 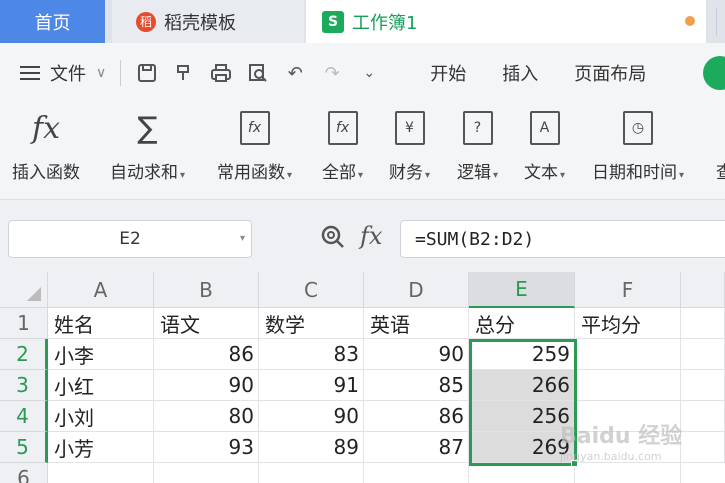 I want to click on docer-logo-icon: 稻, so click(x=146, y=21).